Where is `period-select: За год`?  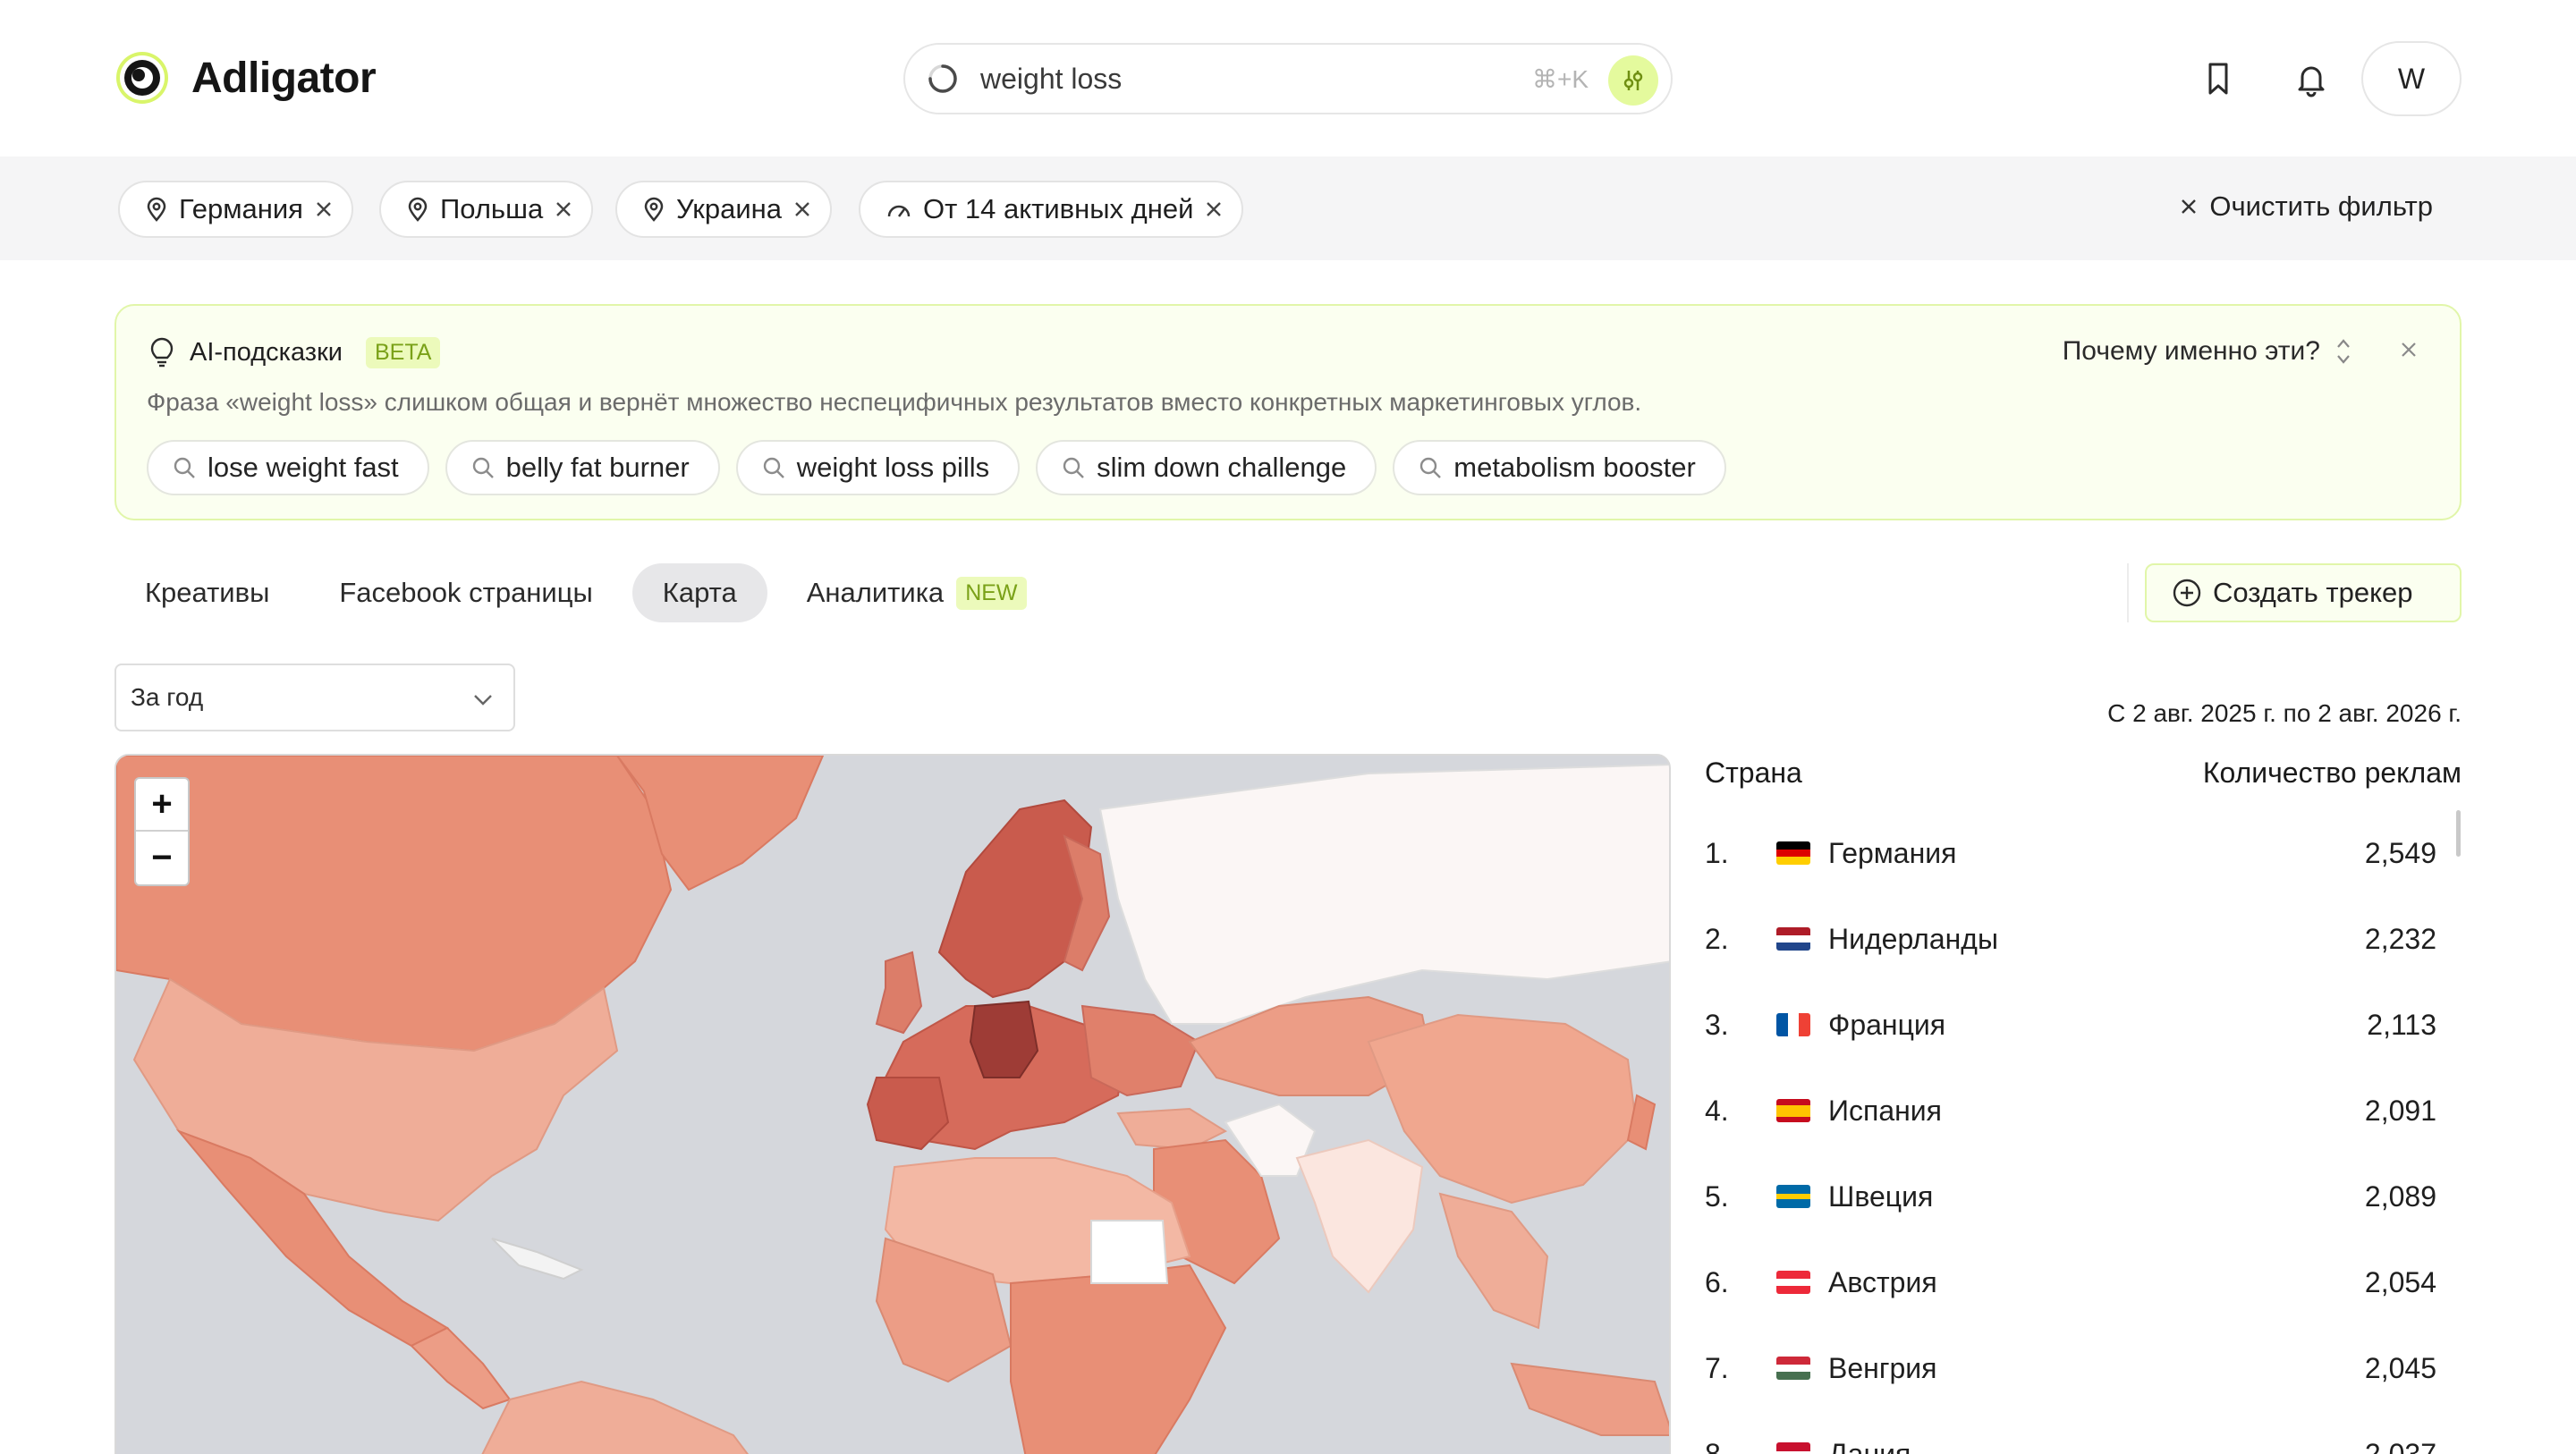
period-select: За год is located at coordinates (314, 698).